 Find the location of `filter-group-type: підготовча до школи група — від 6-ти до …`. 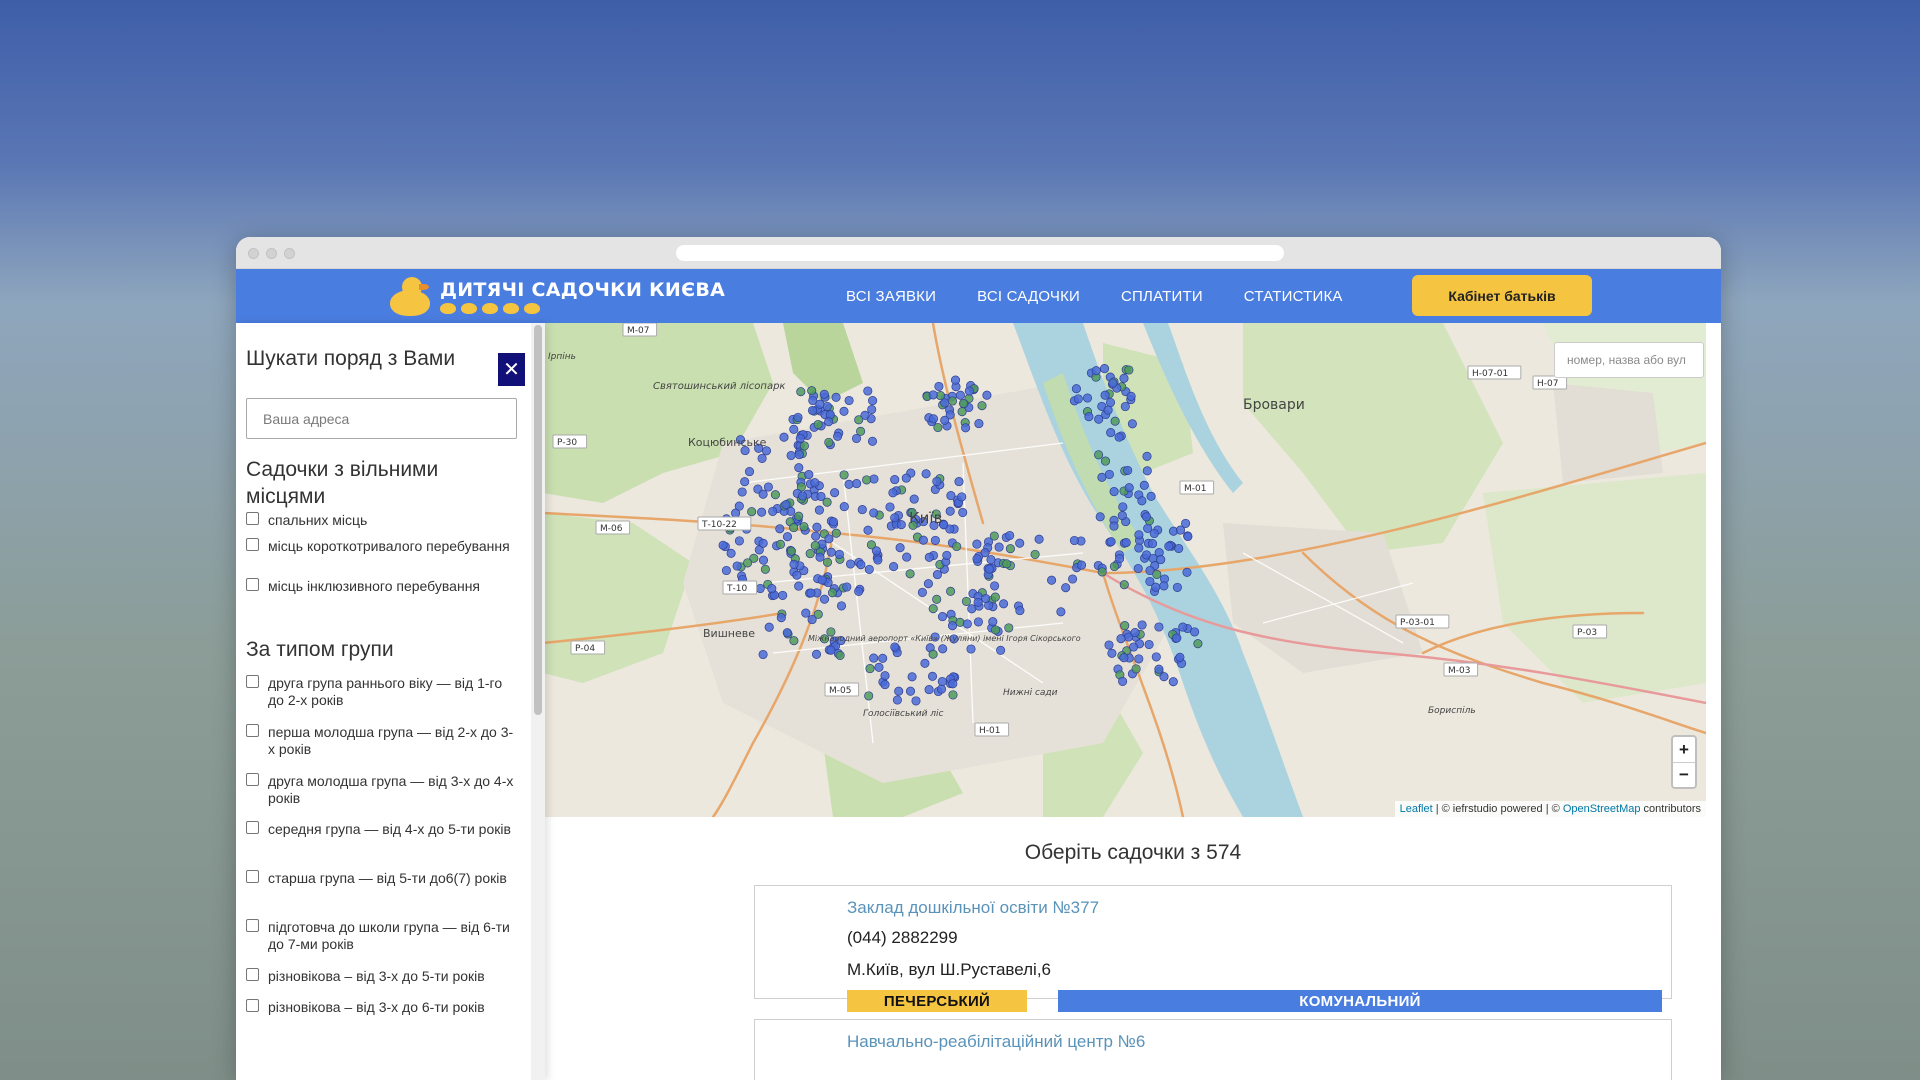

filter-group-type: підготовча до школи група — від 6-ти до … is located at coordinates (381, 936).